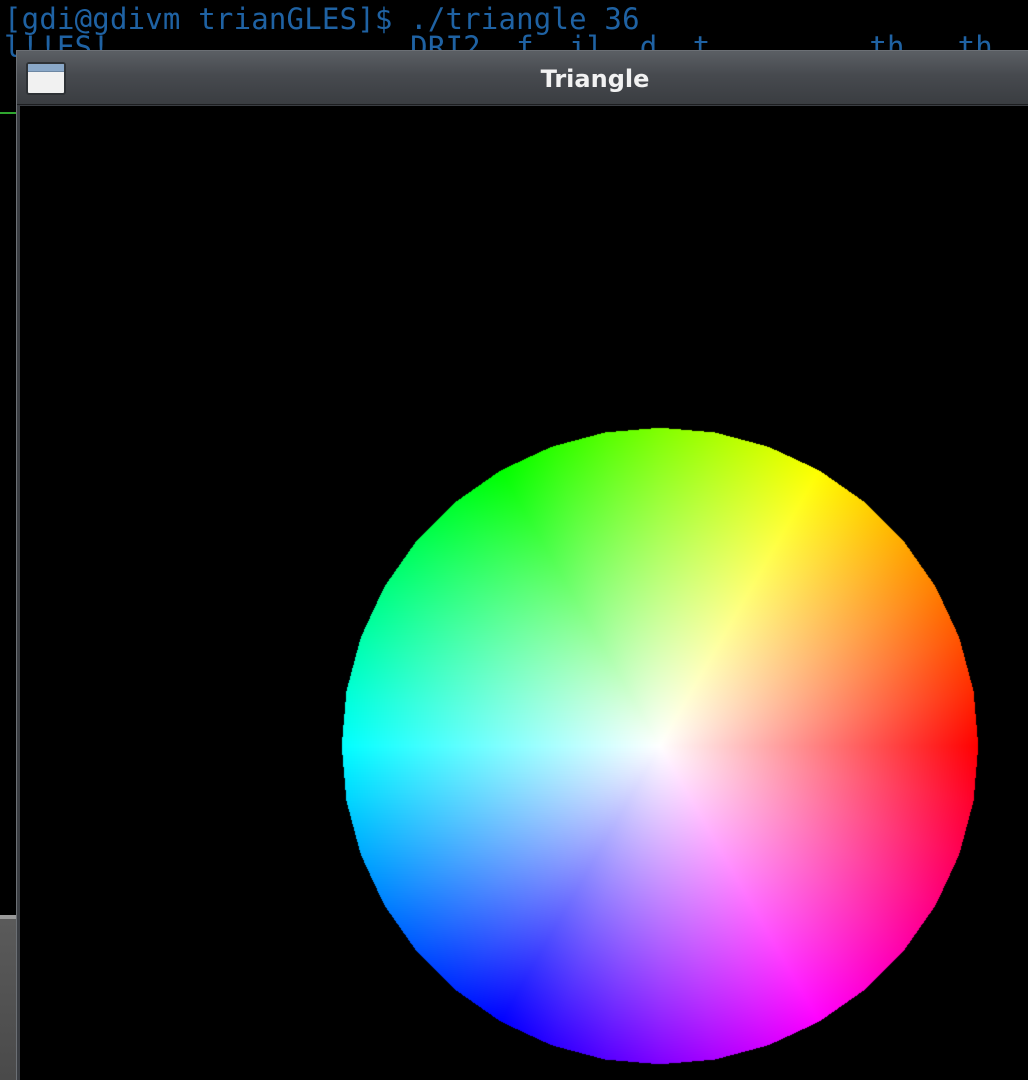  I want to click on window-titlebar: Triangle, so click(522, 78).